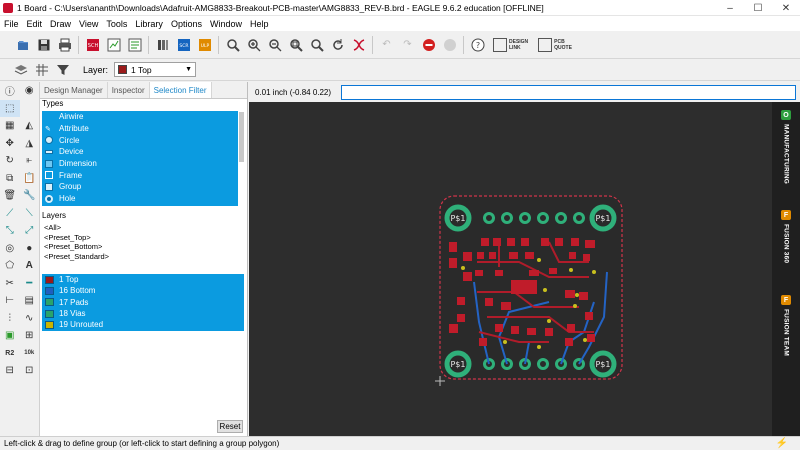 The width and height of the screenshot is (800, 450). I want to click on list-item: <All>, so click(142, 228).